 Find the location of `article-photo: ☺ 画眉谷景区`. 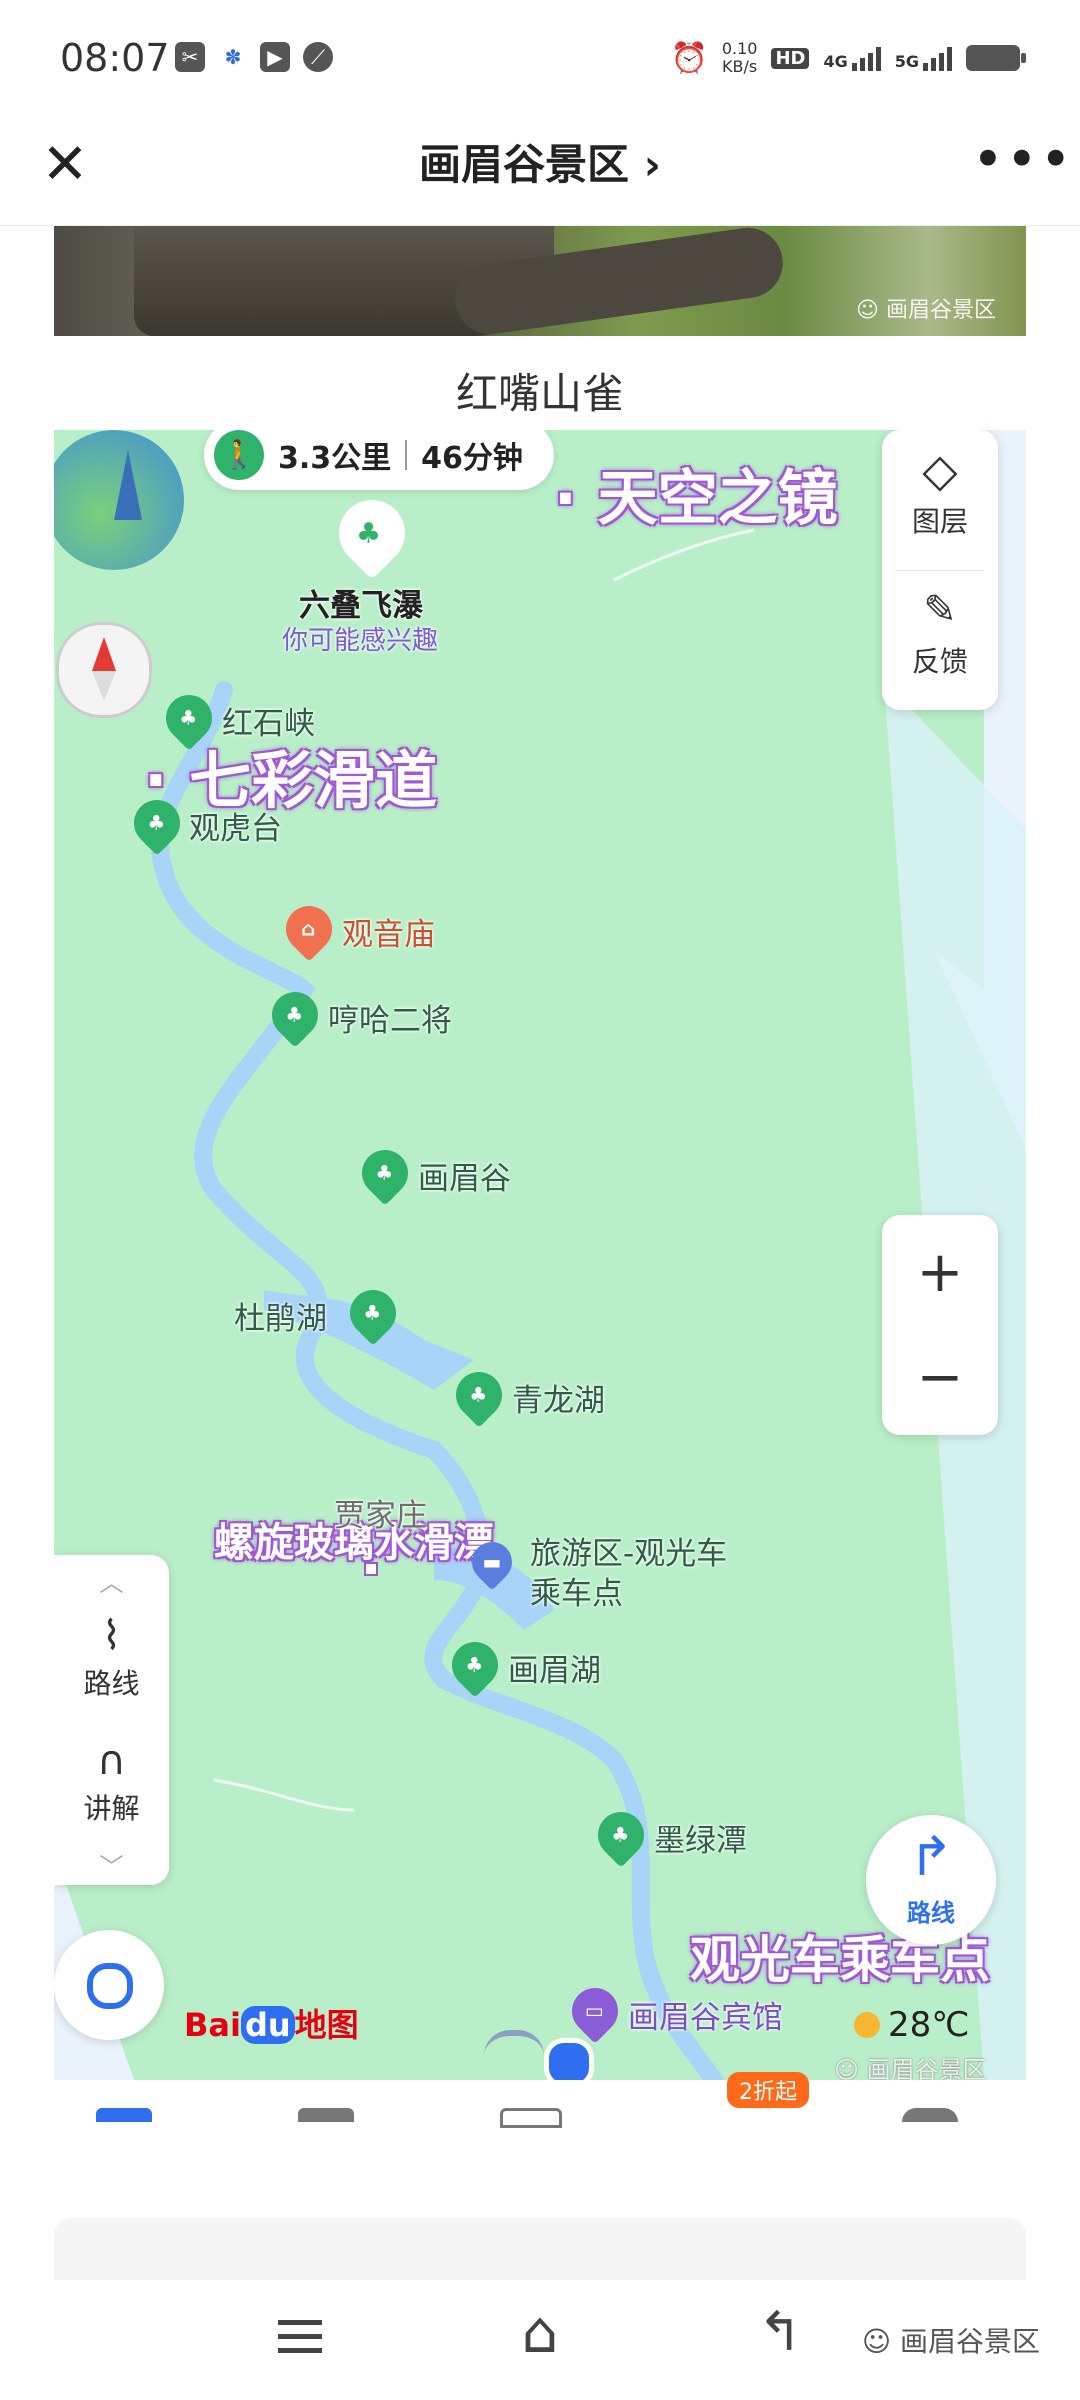

article-photo: ☺ 画眉谷景区 is located at coordinates (540, 281).